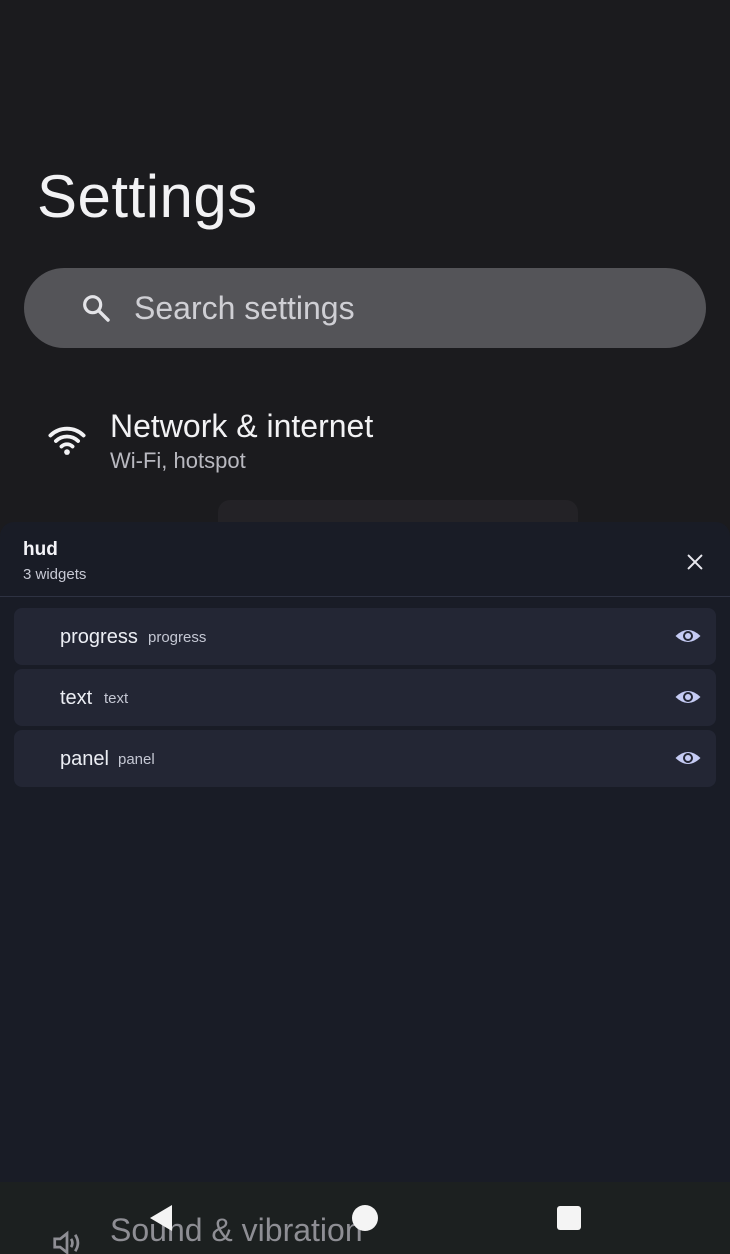  Describe the element at coordinates (116, 698) in the screenshot. I see `widget-type: text` at that location.